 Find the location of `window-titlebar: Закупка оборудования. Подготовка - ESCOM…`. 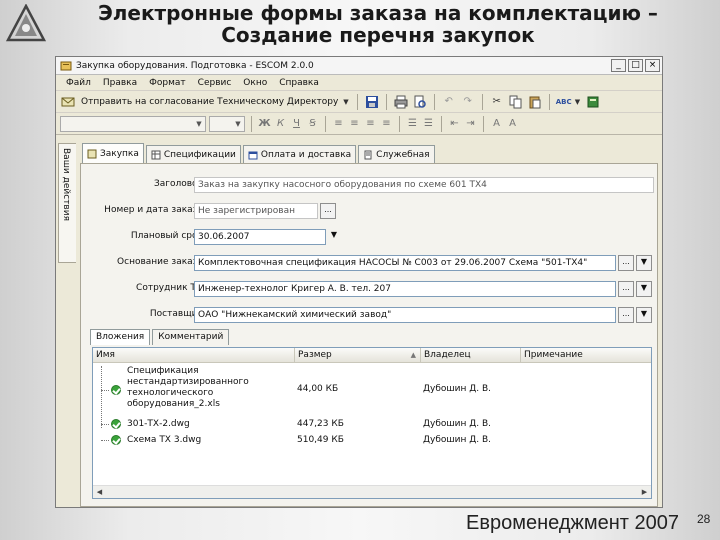

window-titlebar: Закупка оборудования. Подготовка - ESCOM… is located at coordinates (359, 66).